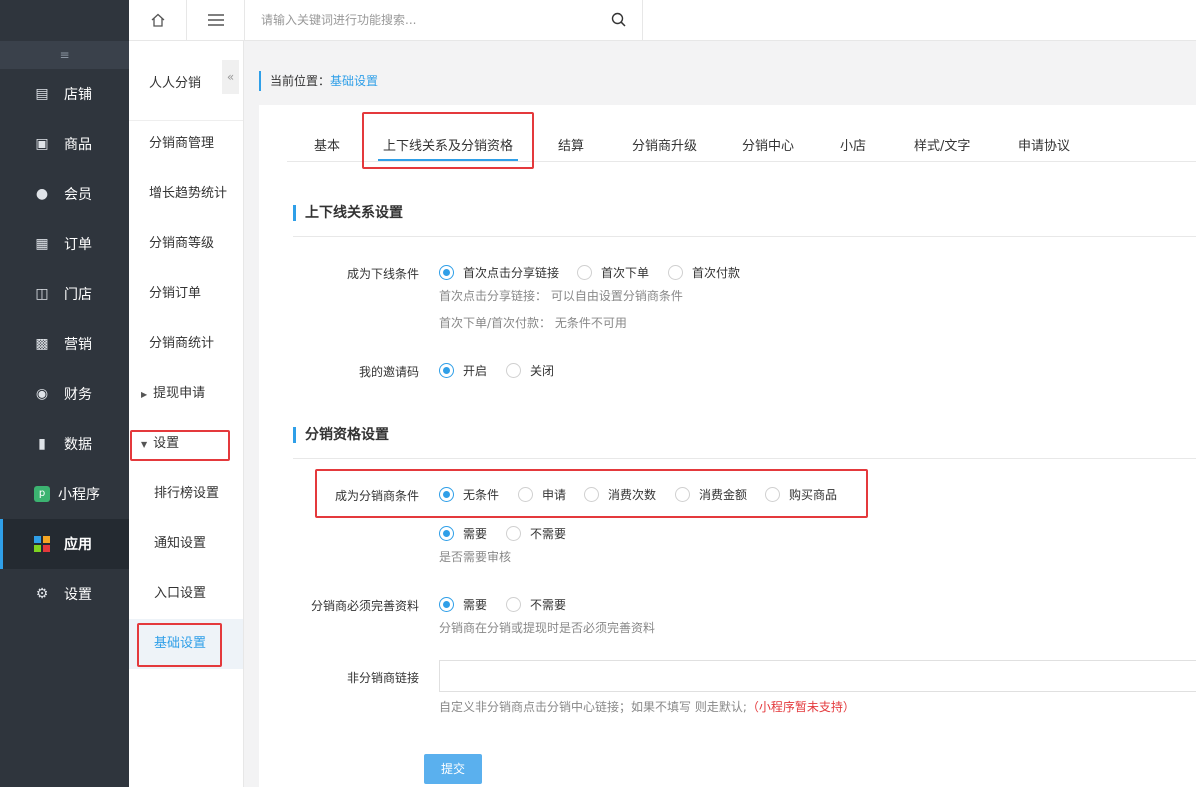 The width and height of the screenshot is (1196, 787). I want to click on review-hint: 是否需要审核, so click(475, 557).